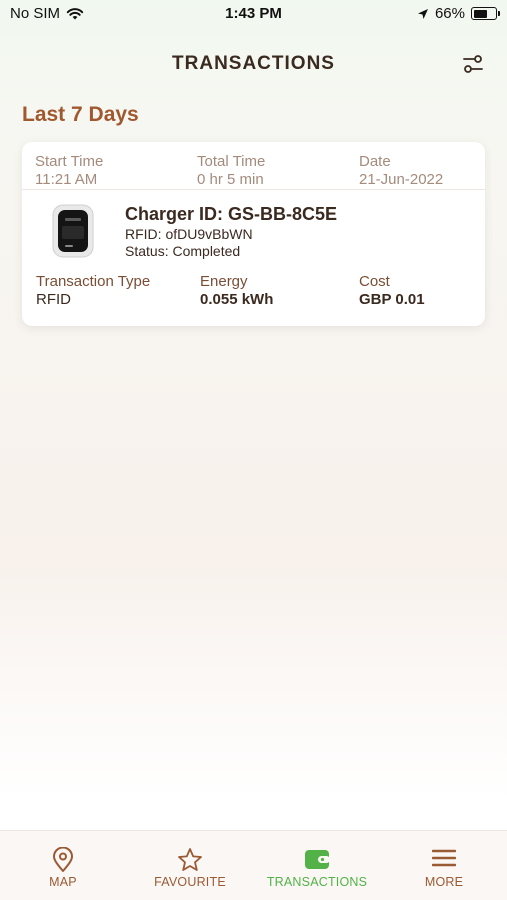  I want to click on tab-favourite: FAVOURITE, so click(190, 865).